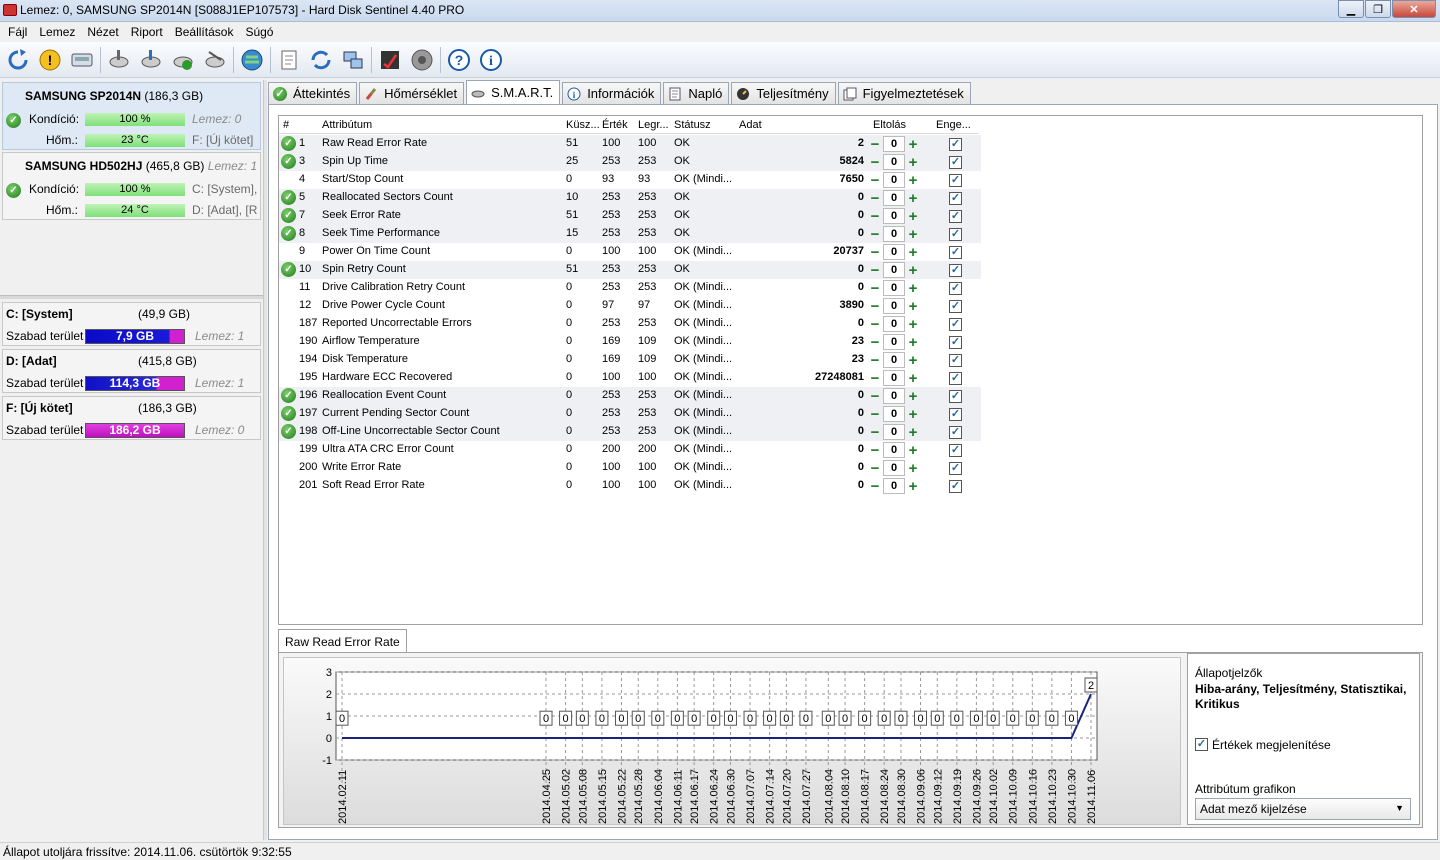  I want to click on refresh-disk-icon, so click(321, 60).